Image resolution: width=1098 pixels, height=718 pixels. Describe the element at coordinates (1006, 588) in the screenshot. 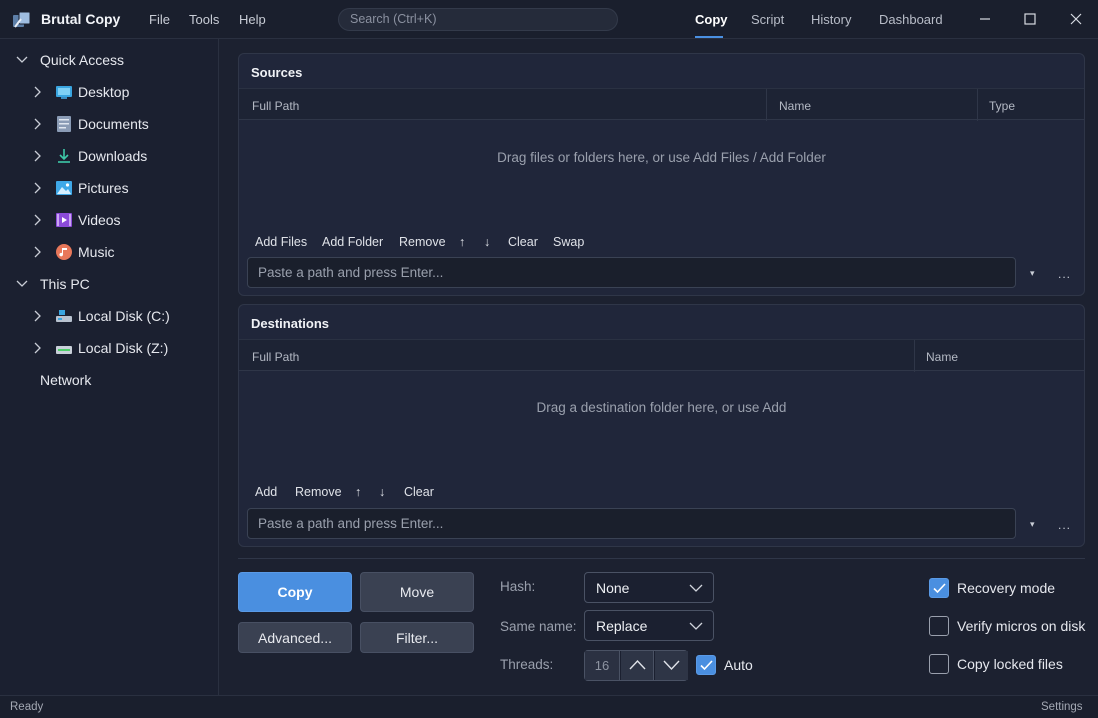

I see `recovery-mode-label: Recovery mode` at that location.